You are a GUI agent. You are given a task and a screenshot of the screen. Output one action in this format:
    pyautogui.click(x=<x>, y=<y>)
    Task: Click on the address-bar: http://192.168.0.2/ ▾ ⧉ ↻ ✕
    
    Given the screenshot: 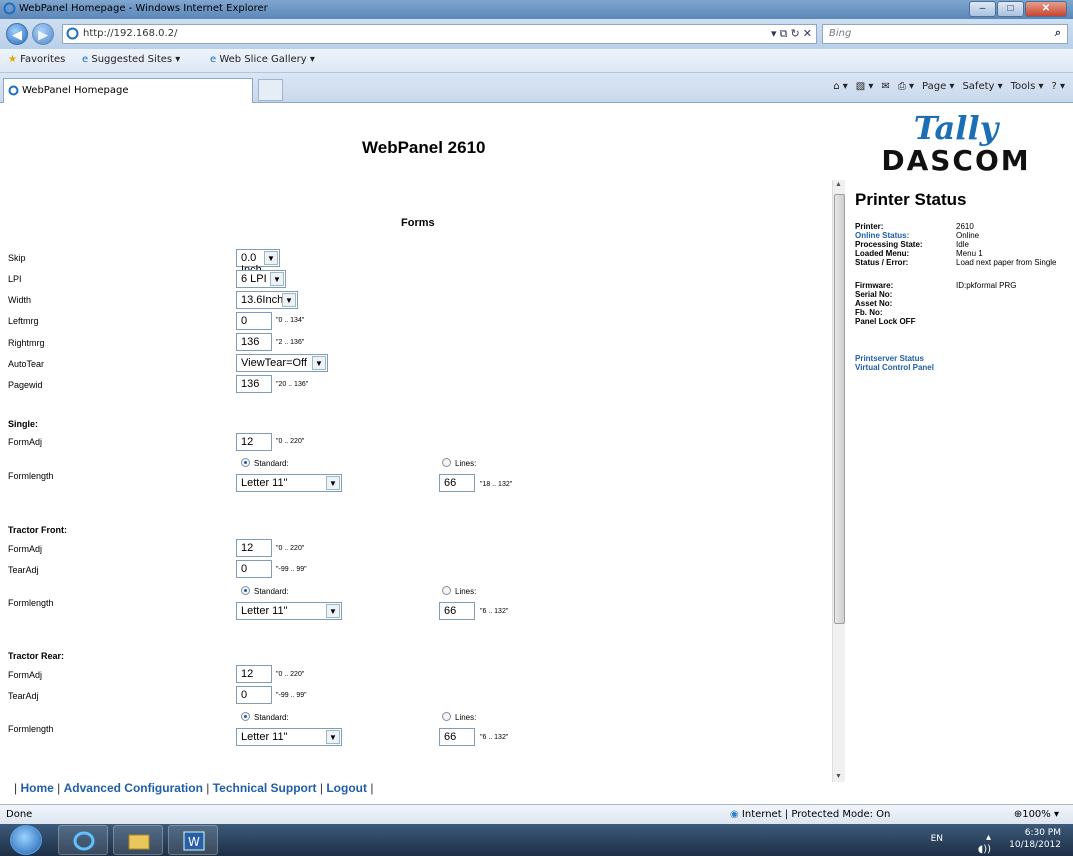 What is the action you would take?
    pyautogui.click(x=439, y=34)
    